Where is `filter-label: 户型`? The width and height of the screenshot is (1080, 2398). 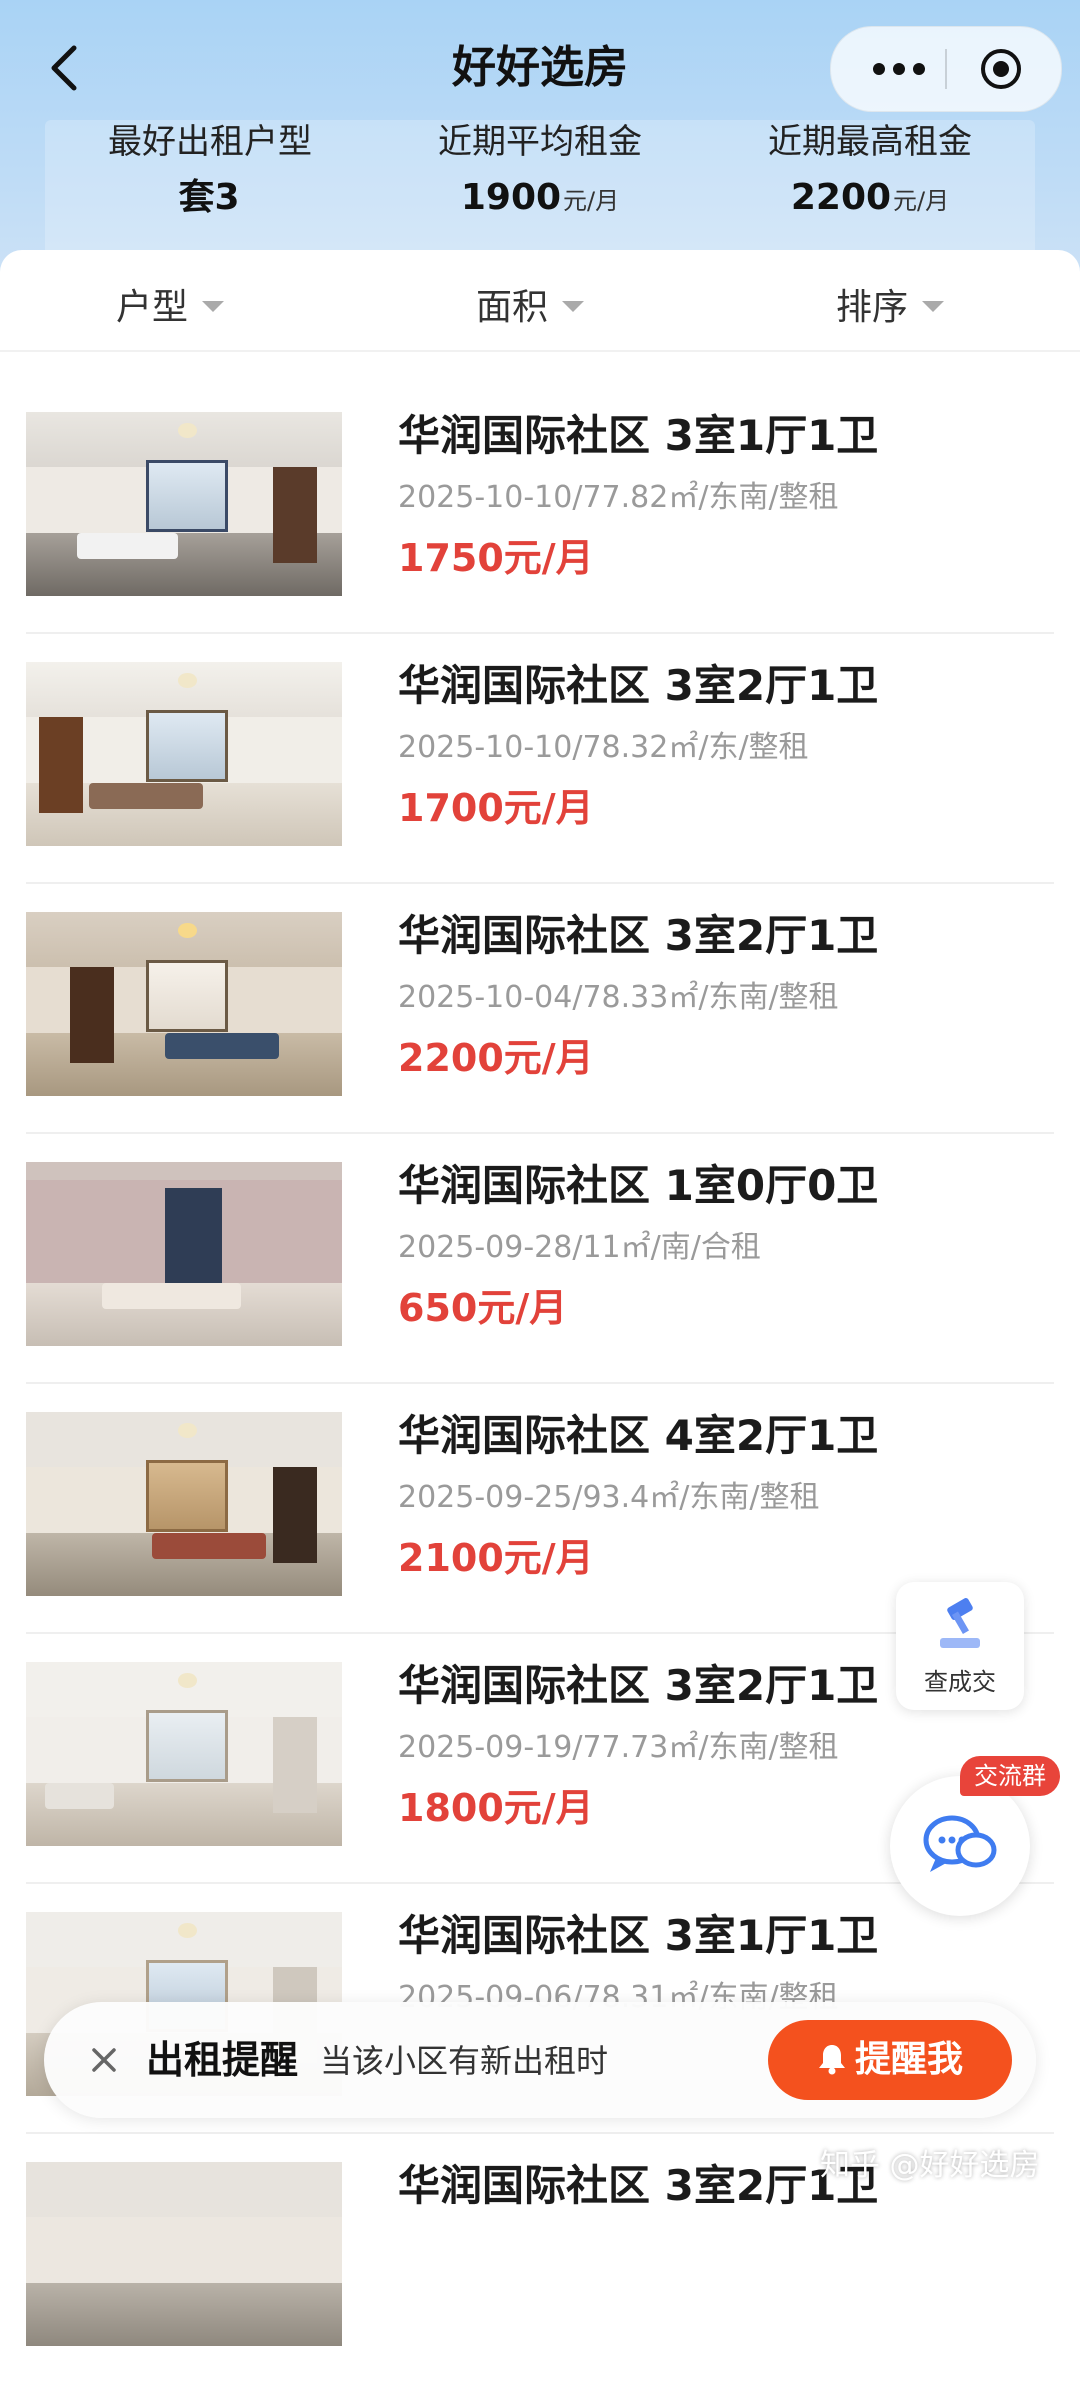 filter-label: 户型 is located at coordinates (152, 307).